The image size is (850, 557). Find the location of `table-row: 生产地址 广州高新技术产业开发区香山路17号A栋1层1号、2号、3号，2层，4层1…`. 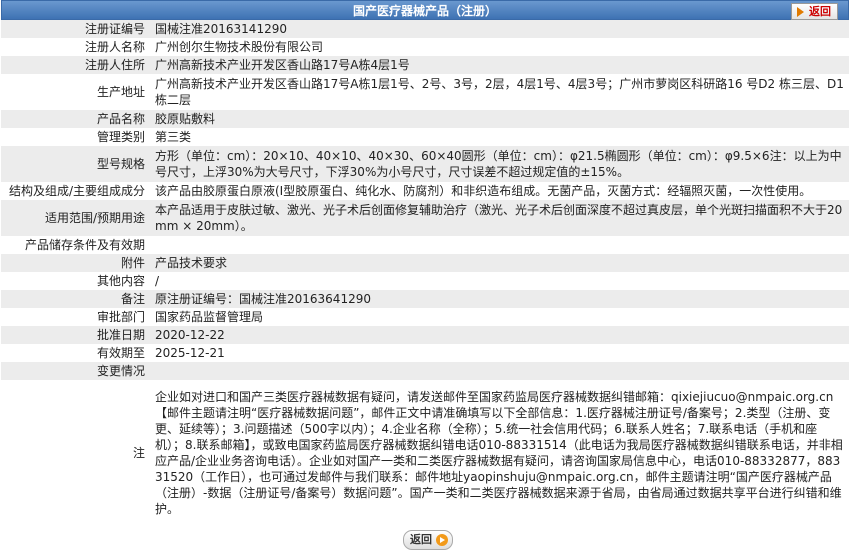

table-row: 生产地址 广州高新技术产业开发区香山路17号A栋1层1号、2号、3号，2层，4层1… is located at coordinates (425, 92).